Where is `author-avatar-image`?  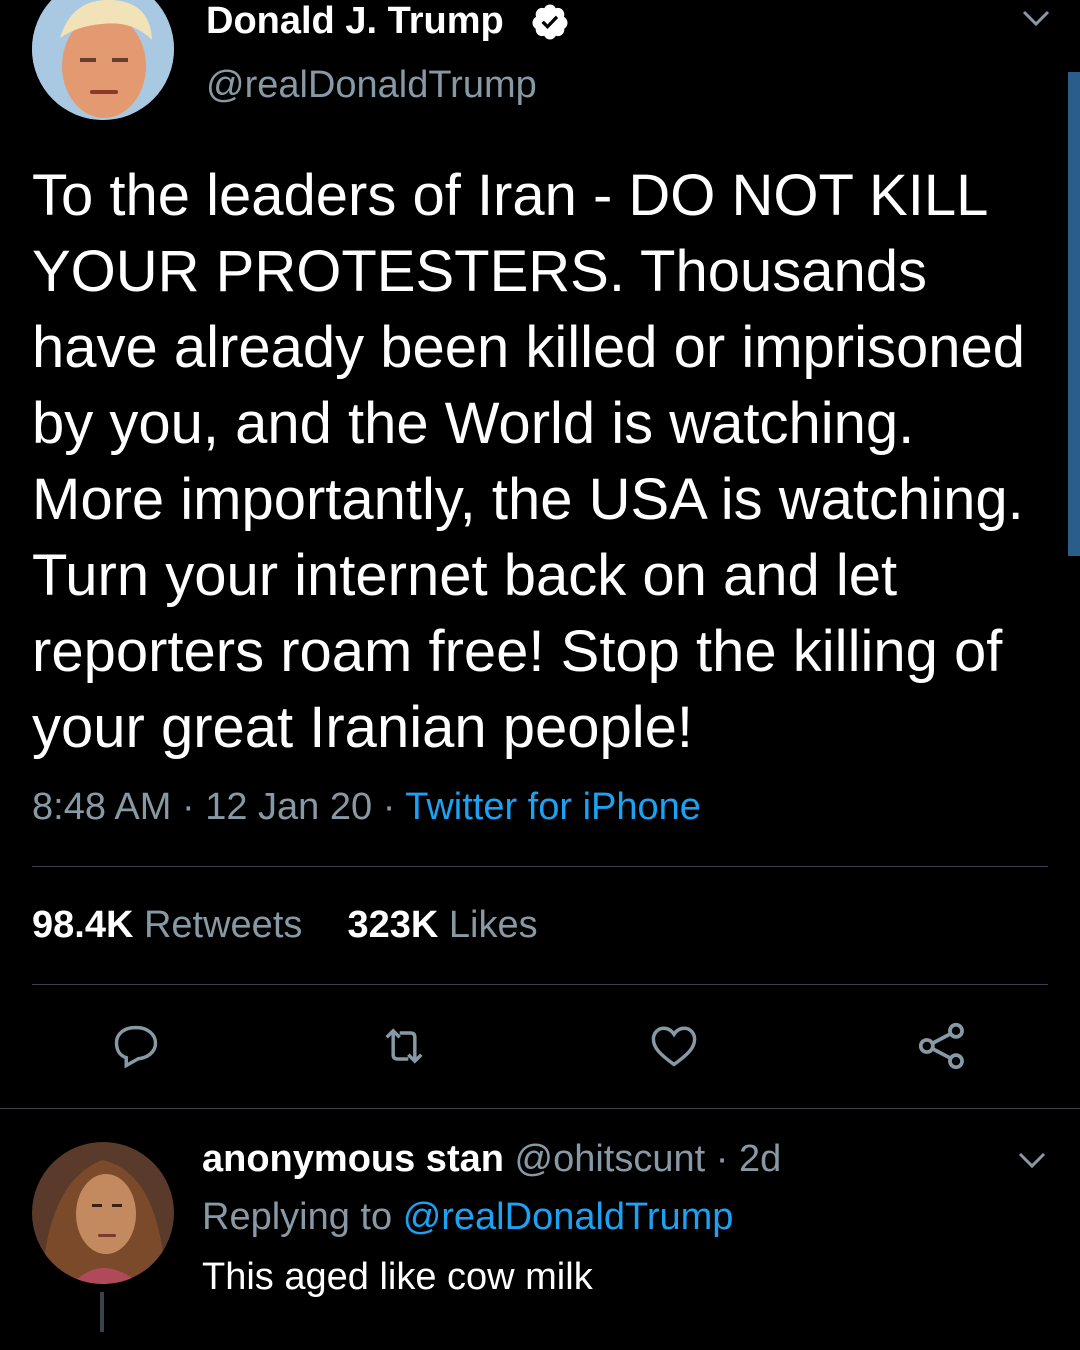 author-avatar-image is located at coordinates (103, 60).